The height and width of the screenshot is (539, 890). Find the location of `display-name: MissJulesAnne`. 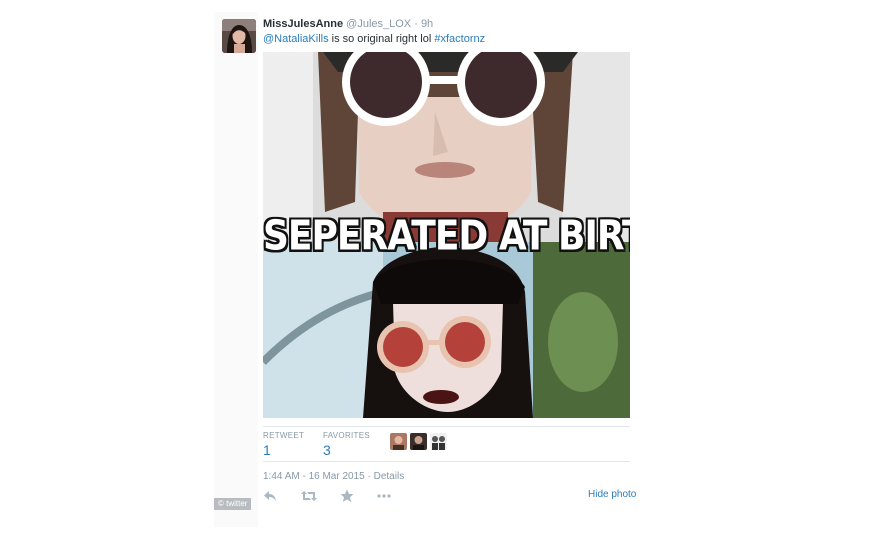

display-name: MissJulesAnne is located at coordinates (303, 24).